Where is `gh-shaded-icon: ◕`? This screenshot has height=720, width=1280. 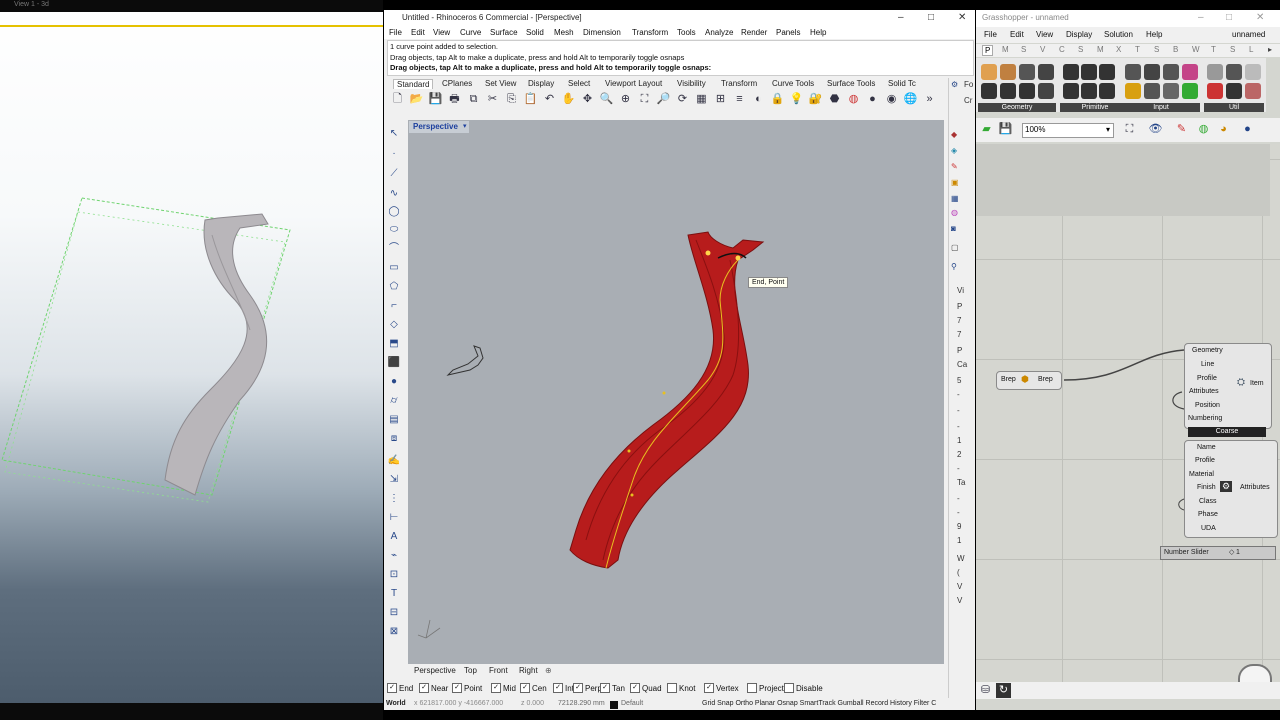
gh-shaded-icon: ◕ is located at coordinates (1223, 129).